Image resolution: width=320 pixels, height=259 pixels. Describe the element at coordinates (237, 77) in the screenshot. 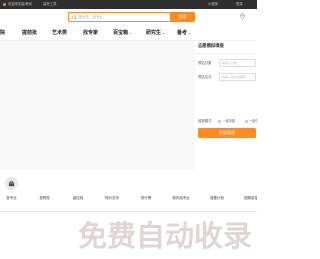

I see `rank-input` at that location.